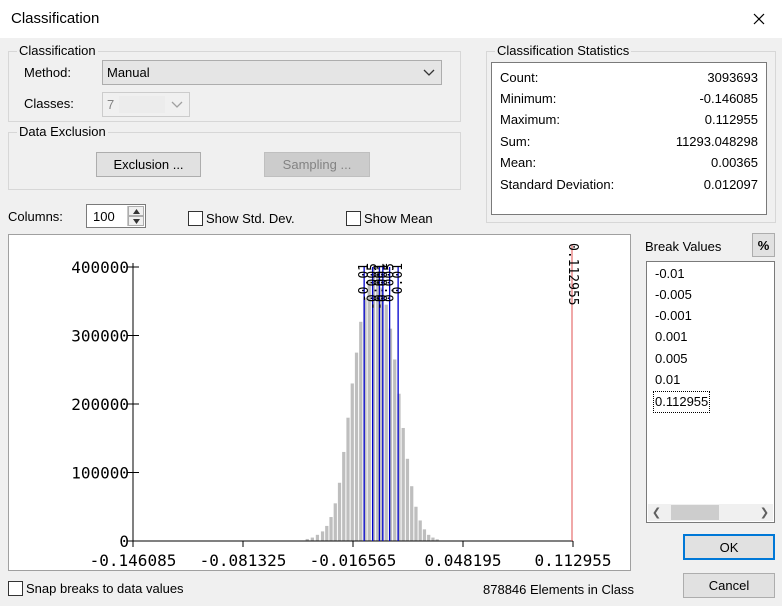  I want to click on x-tick-label: 0.048195, so click(462, 560).